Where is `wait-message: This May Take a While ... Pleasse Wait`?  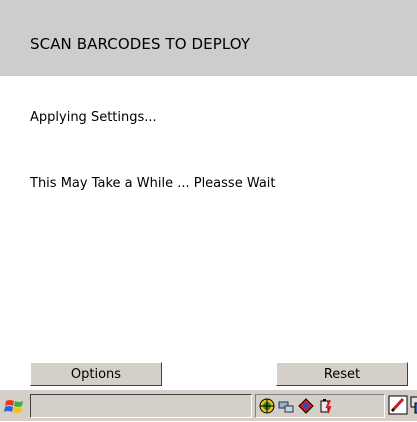 wait-message: This May Take a While ... Pleasse Wait is located at coordinates (153, 183).